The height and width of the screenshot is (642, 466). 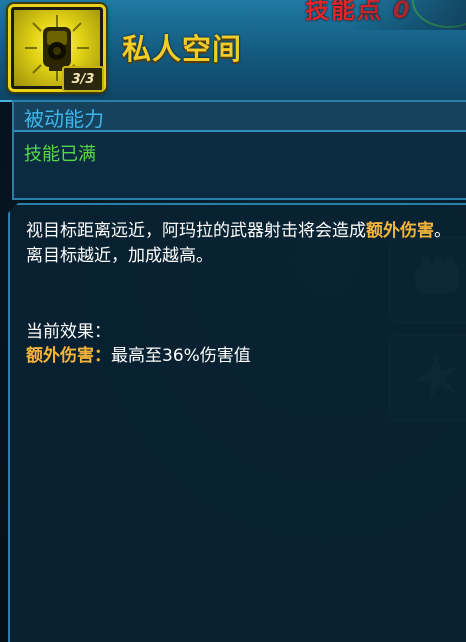 I want to click on bonus-damage-keyword: 额外伤害, so click(x=400, y=231).